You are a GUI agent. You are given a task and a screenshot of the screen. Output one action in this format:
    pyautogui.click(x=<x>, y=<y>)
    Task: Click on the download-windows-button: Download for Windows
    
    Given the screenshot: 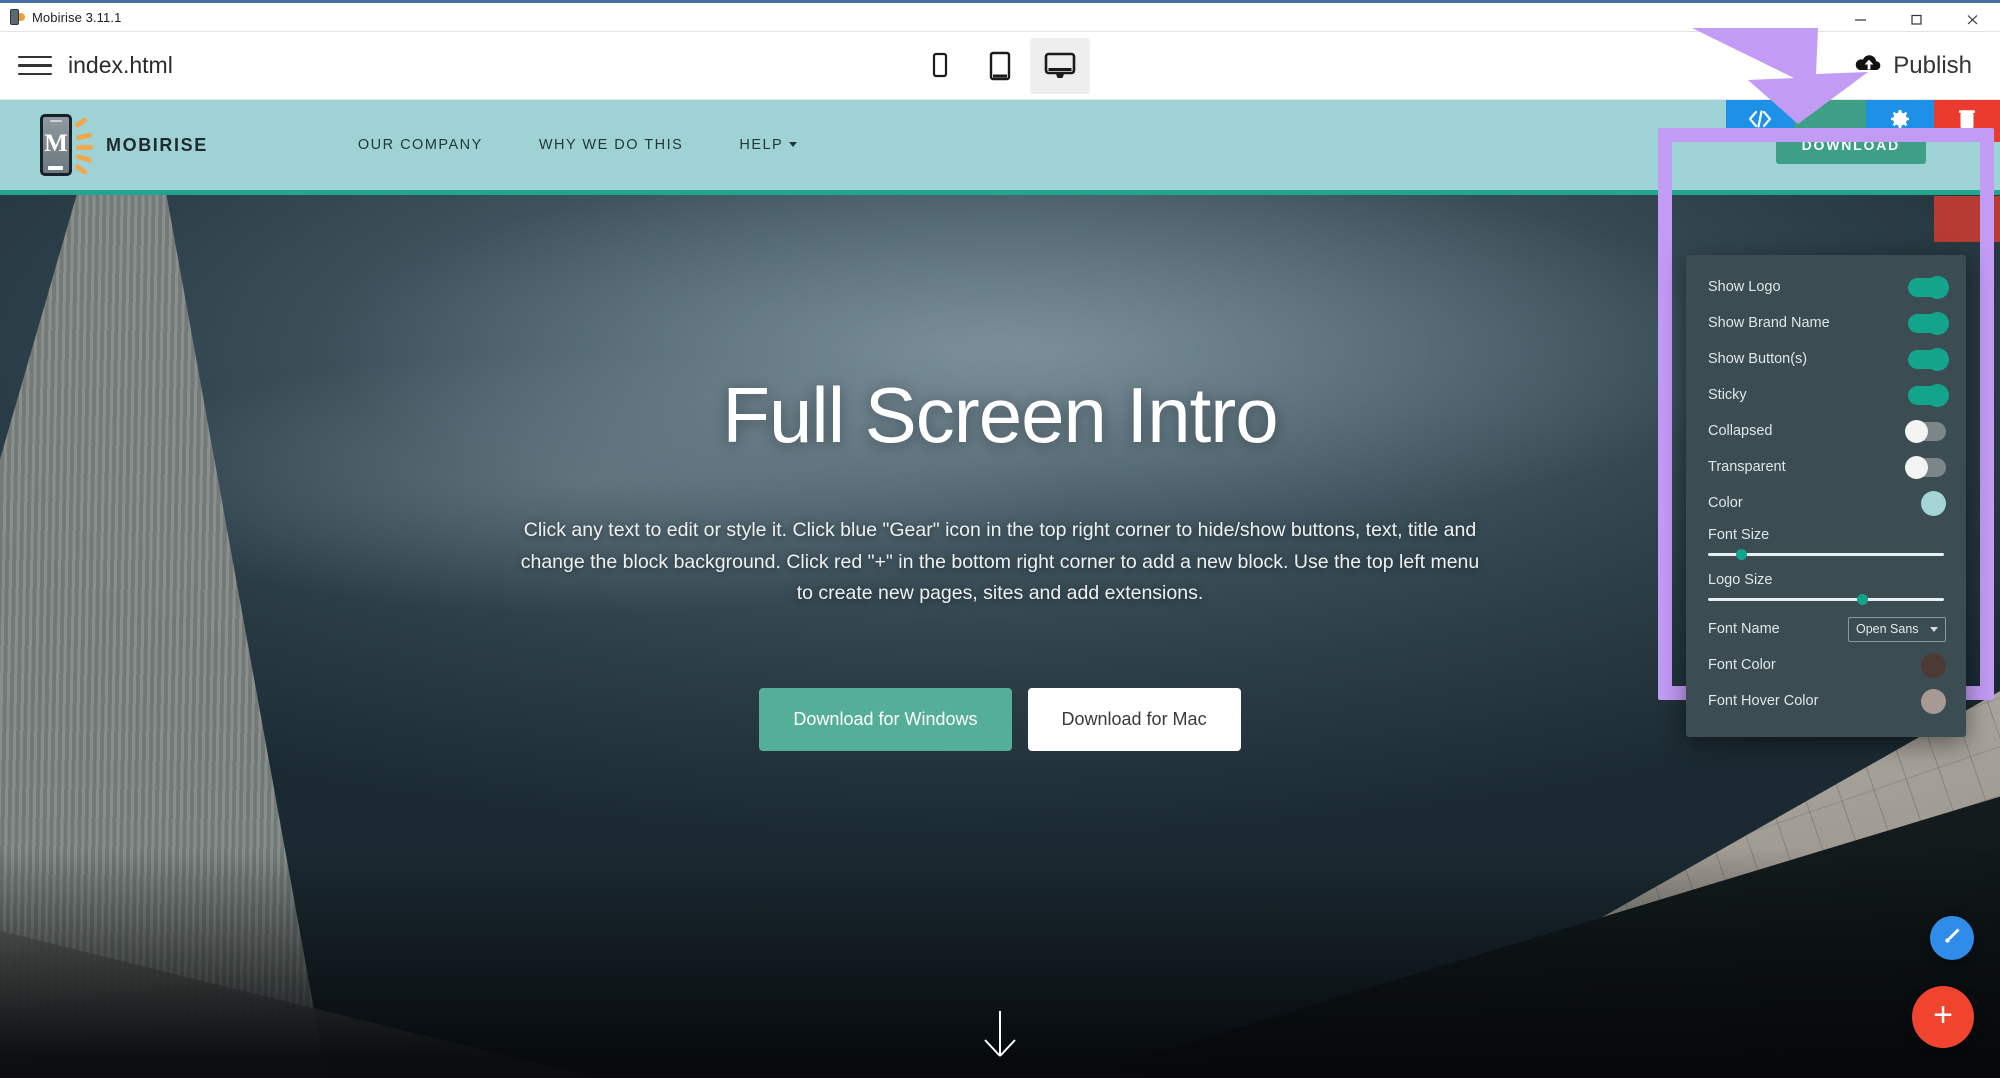 What is the action you would take?
    pyautogui.click(x=885, y=719)
    